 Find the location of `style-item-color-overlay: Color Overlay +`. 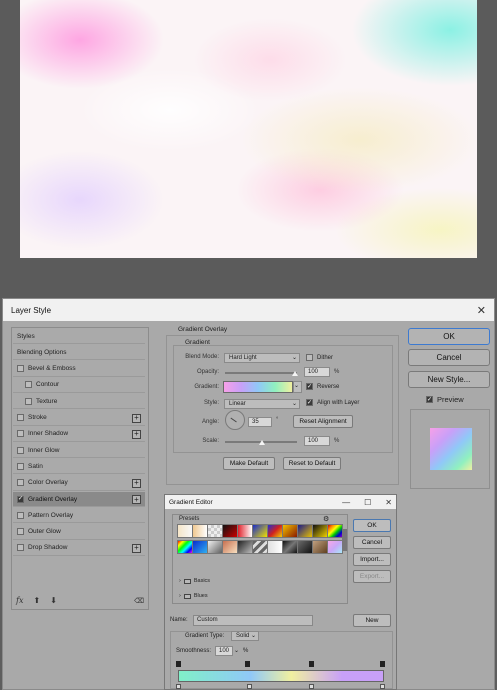

style-item-color-overlay: Color Overlay + is located at coordinates (79, 483).